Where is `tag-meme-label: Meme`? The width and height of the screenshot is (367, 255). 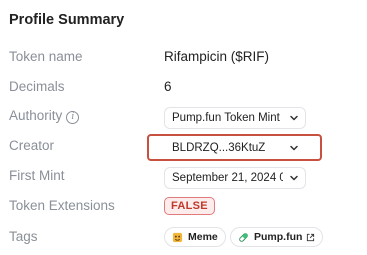 tag-meme-label: Meme is located at coordinates (203, 237).